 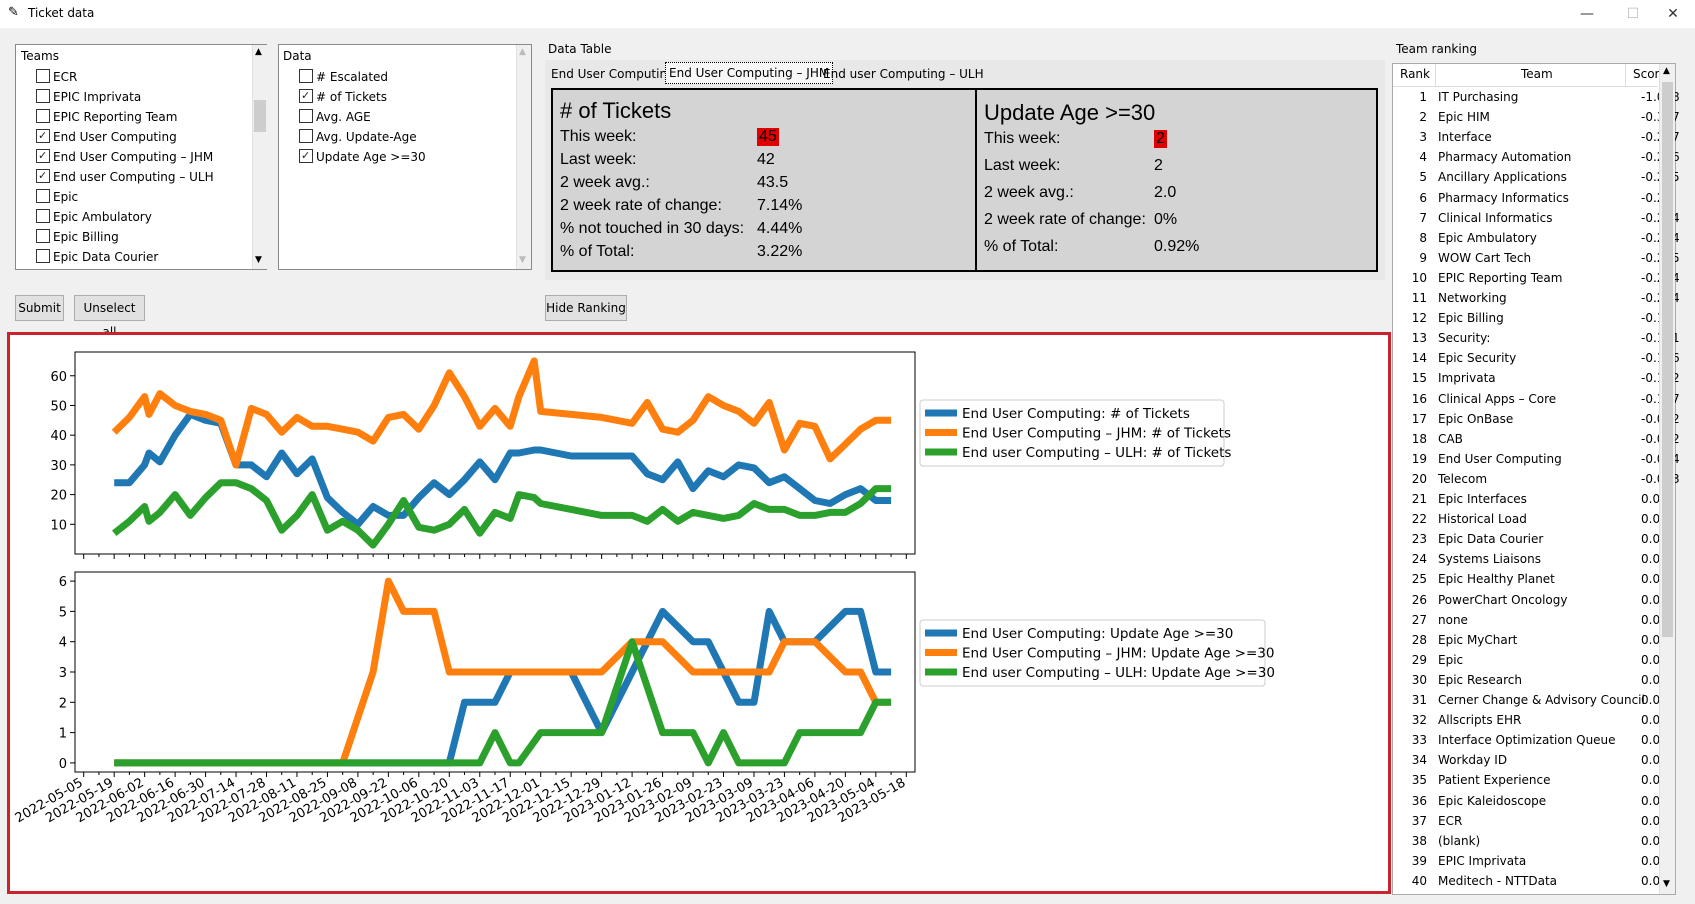 I want to click on data-item-label: # of Tickets, so click(x=352, y=97).